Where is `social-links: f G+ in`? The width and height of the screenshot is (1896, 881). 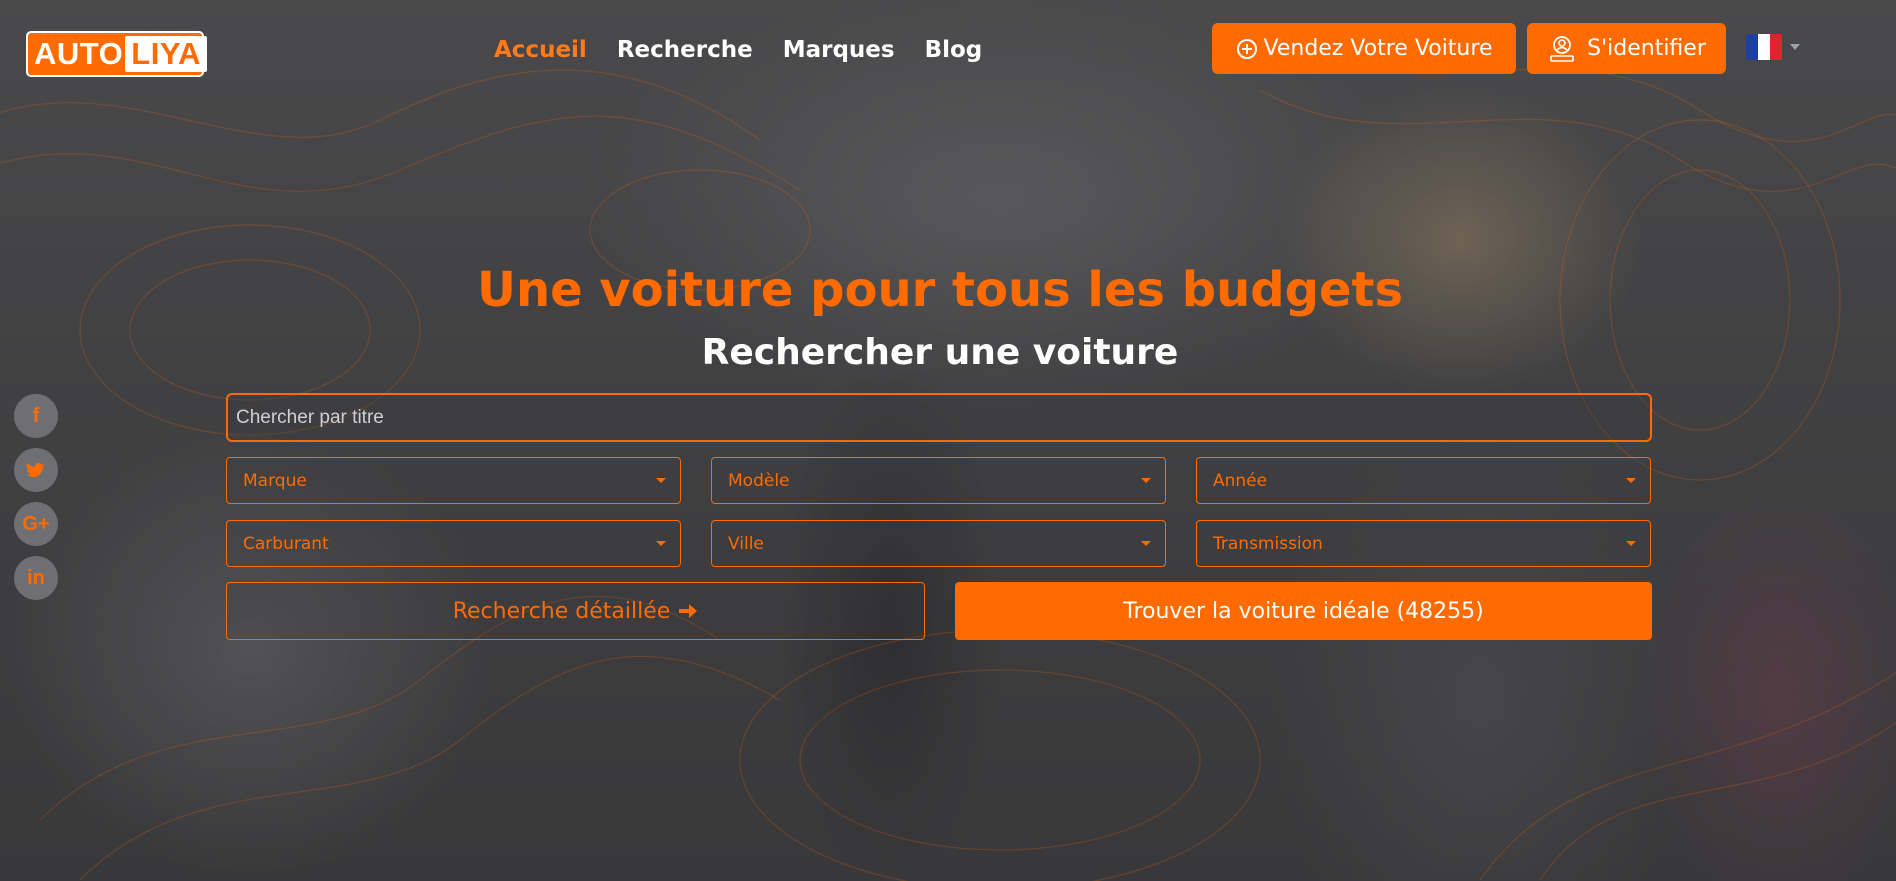
social-links: f G+ in is located at coordinates (36, 497).